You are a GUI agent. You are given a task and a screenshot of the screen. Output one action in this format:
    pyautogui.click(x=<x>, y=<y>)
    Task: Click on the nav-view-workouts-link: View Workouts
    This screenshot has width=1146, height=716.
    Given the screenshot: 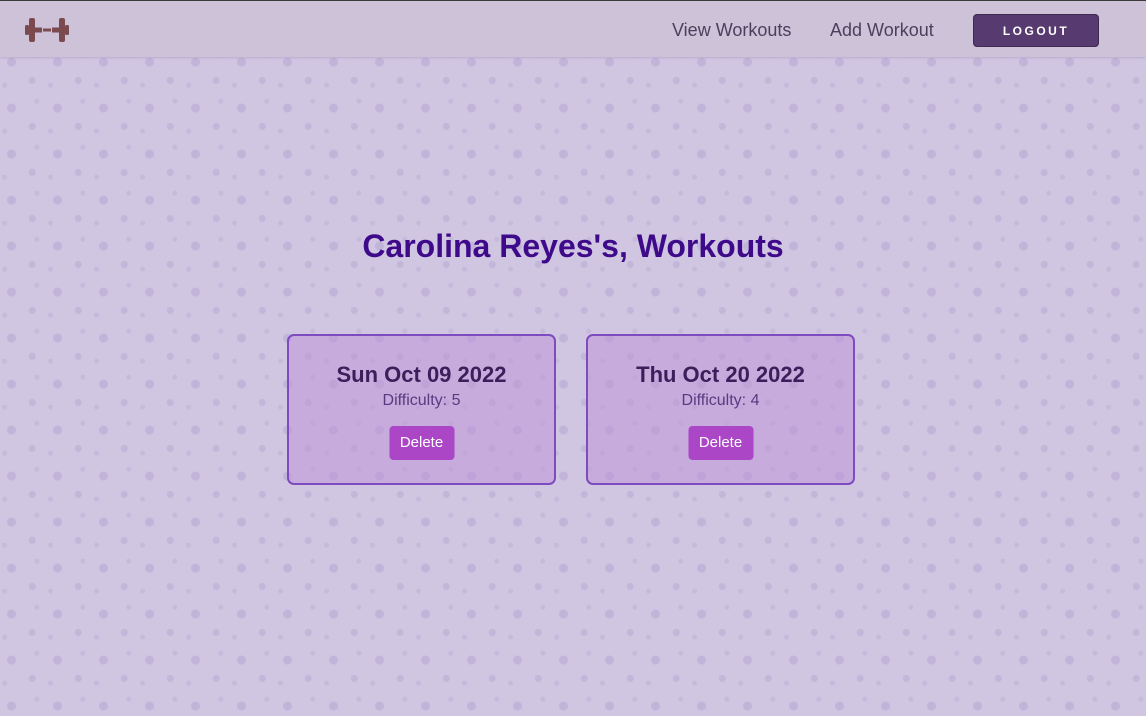 What is the action you would take?
    pyautogui.click(x=731, y=30)
    